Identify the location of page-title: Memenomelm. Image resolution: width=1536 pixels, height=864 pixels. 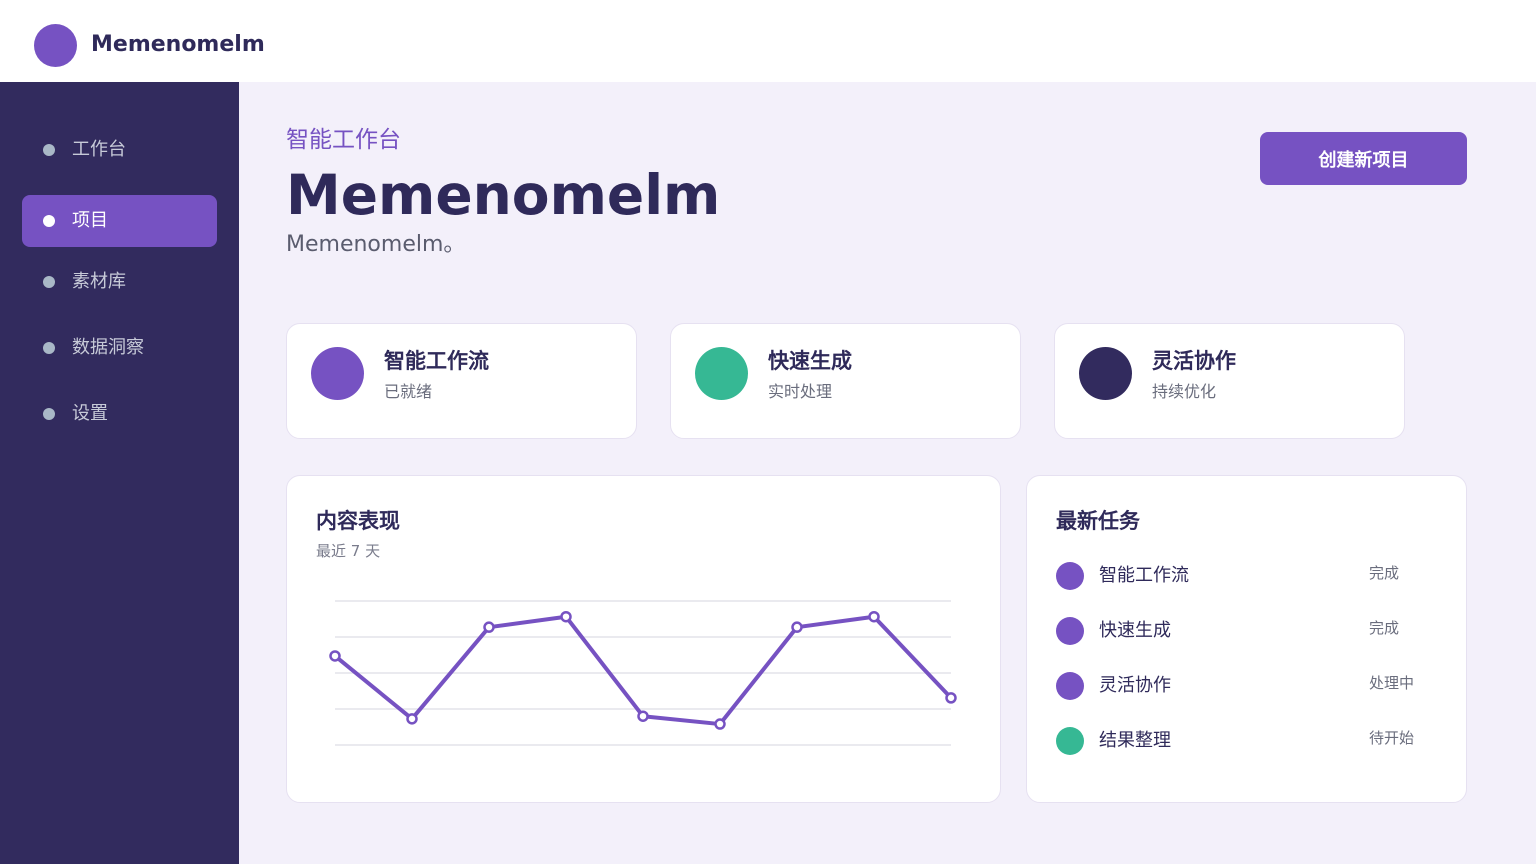
(503, 195).